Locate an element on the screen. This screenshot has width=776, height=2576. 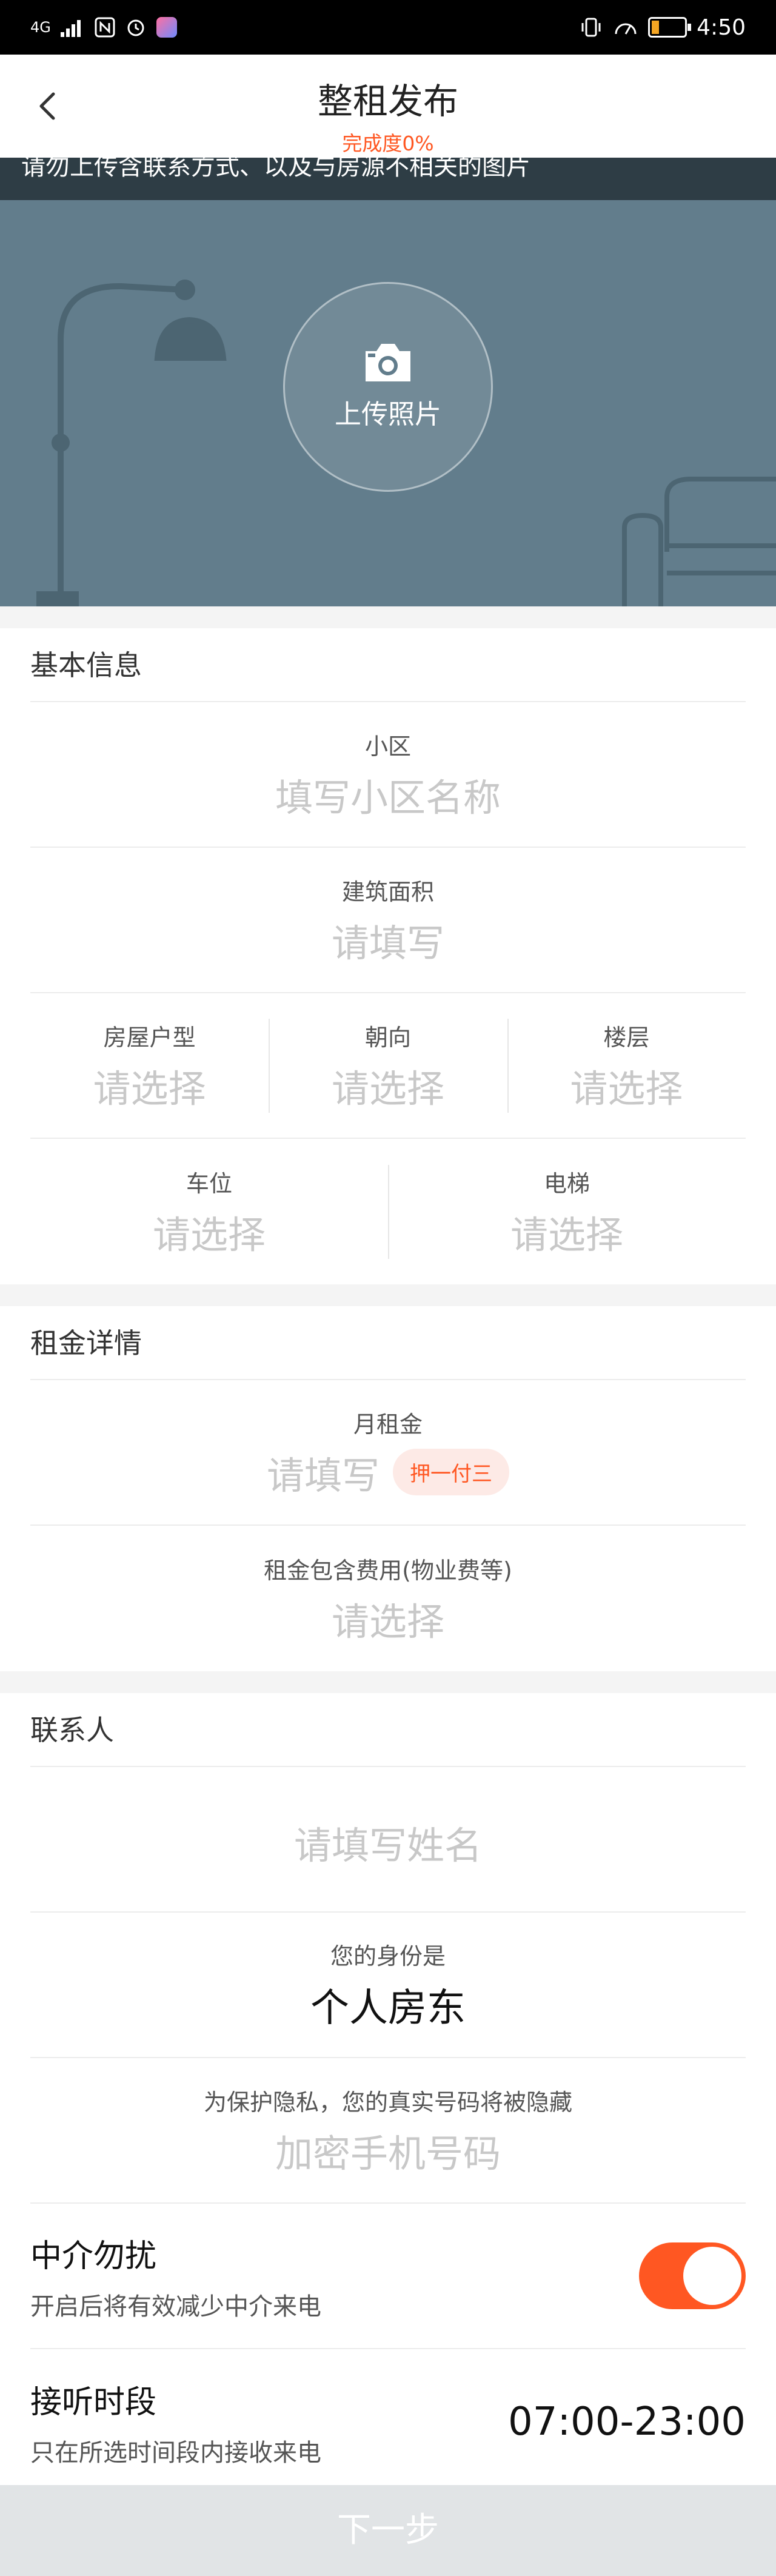
vibrate-icon is located at coordinates (591, 27).